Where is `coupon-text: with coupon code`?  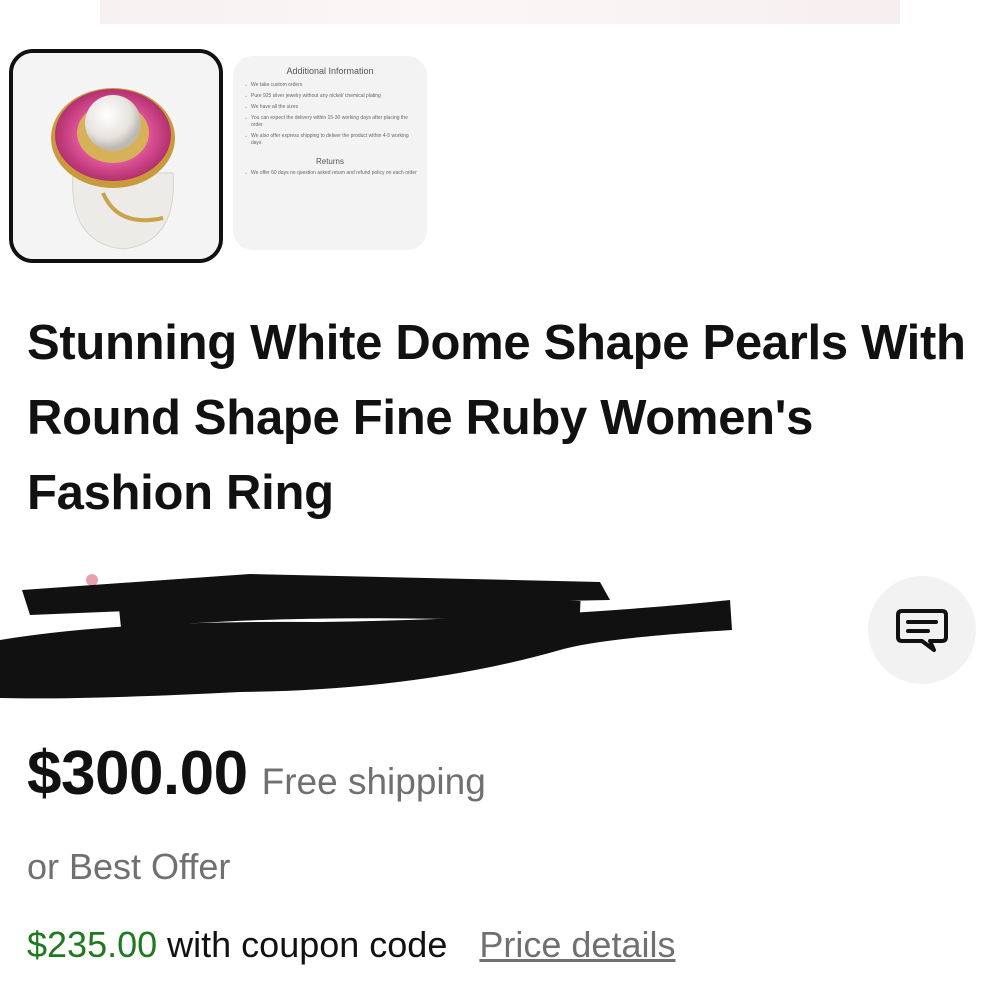
coupon-text: with coupon code is located at coordinates (307, 944).